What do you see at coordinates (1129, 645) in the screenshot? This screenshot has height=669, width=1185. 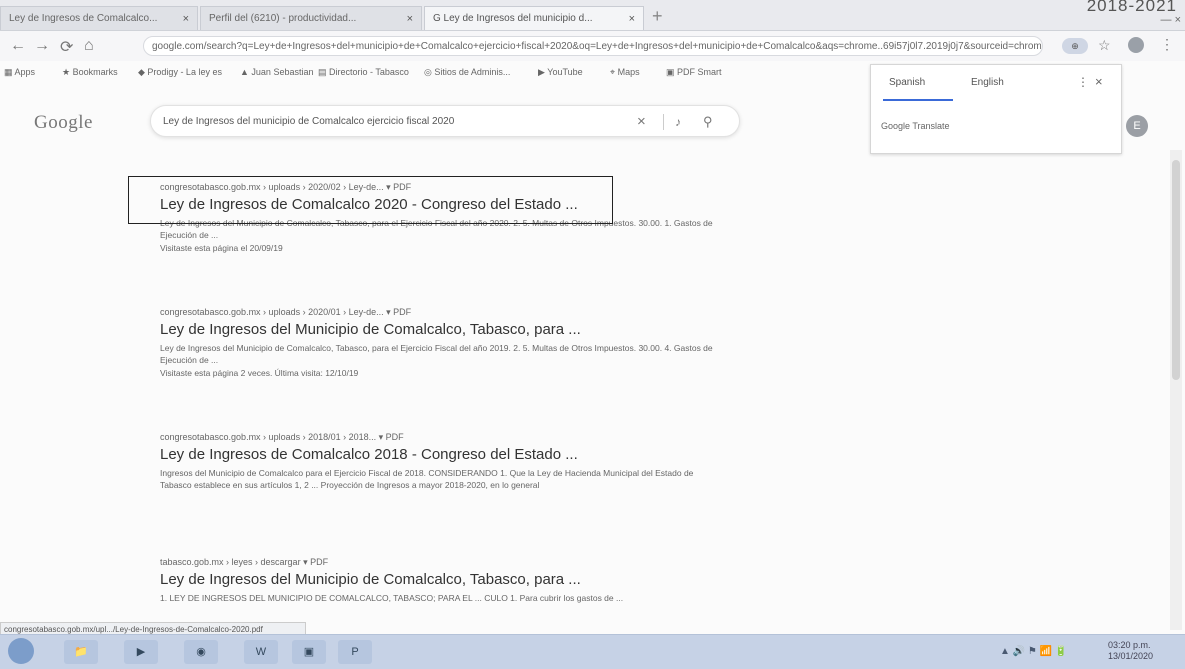 I see `clock-time: 03:20 p.m.` at bounding box center [1129, 645].